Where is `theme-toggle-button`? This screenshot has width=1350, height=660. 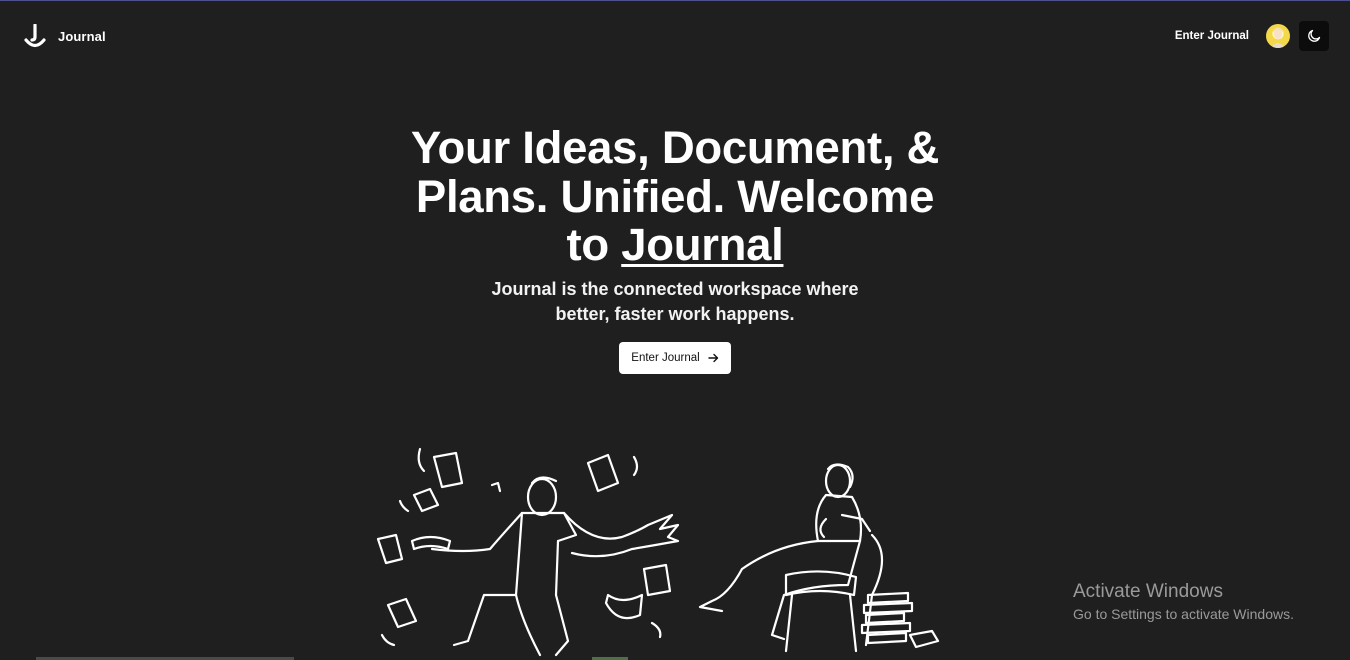
theme-toggle-button is located at coordinates (1314, 36).